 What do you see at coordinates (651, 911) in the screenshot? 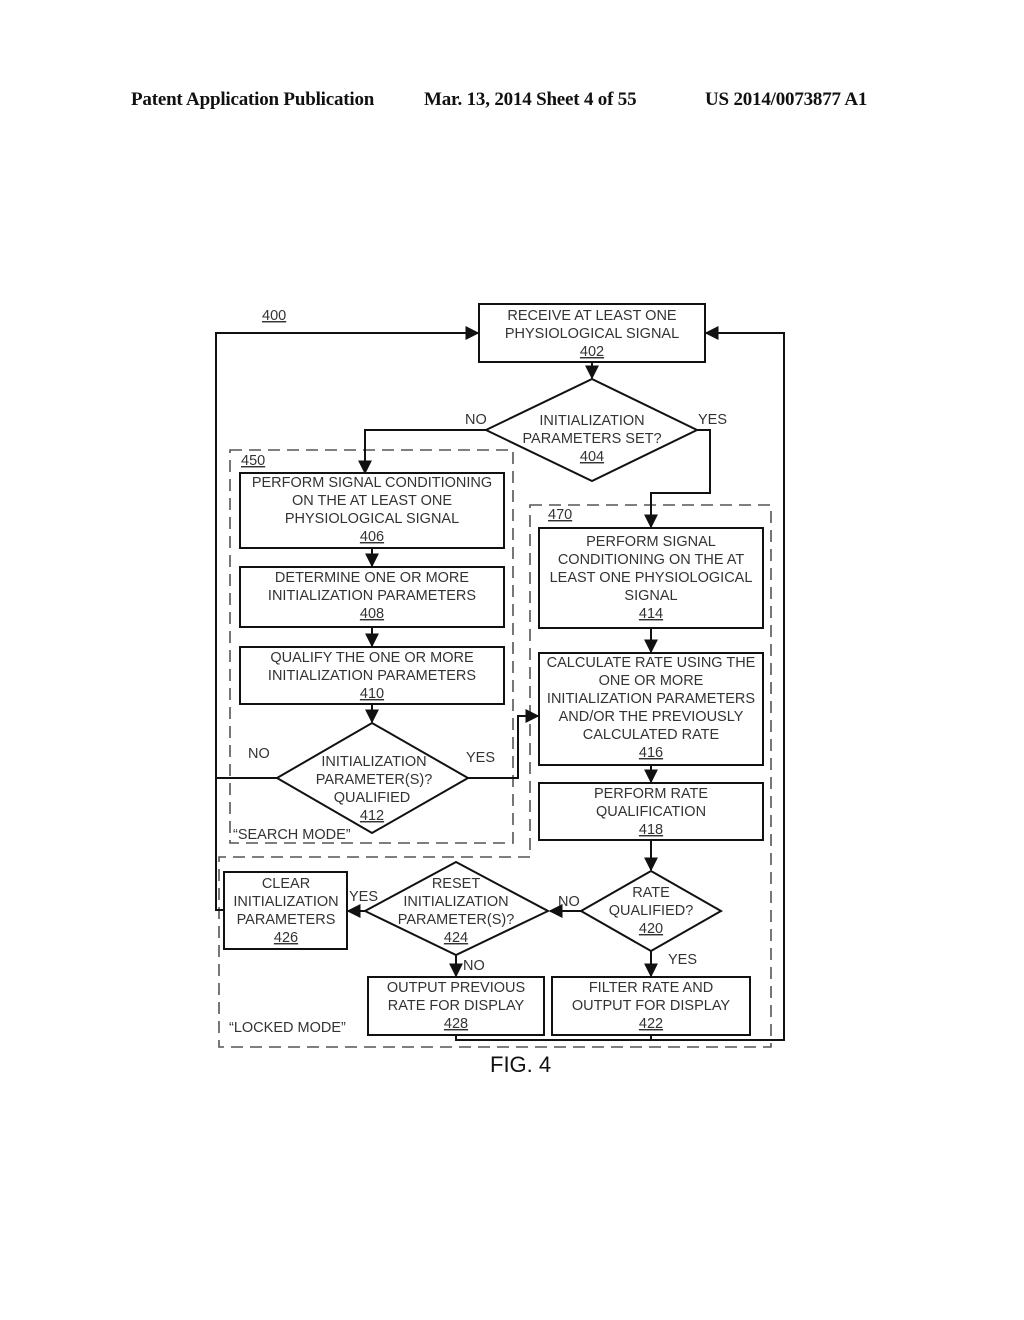
I see `node-420-line: QUALIFIED?` at bounding box center [651, 911].